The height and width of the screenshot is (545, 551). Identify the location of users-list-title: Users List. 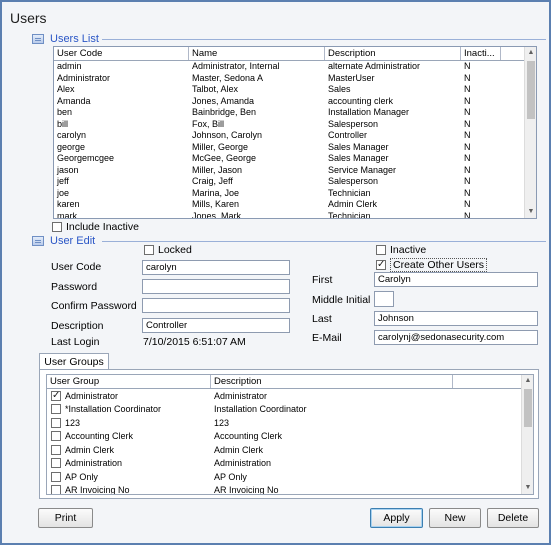
(74, 39).